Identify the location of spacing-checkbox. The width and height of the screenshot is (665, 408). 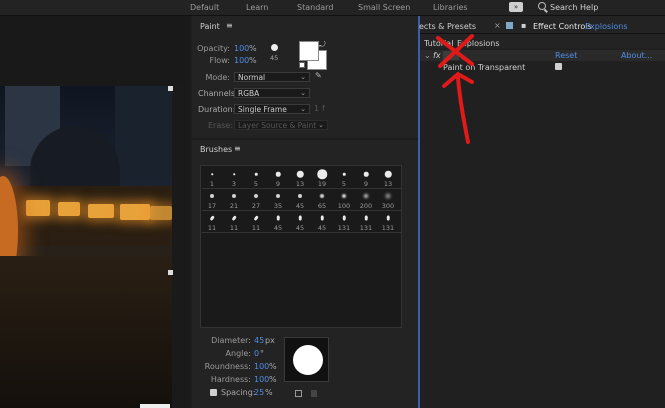
(213, 392).